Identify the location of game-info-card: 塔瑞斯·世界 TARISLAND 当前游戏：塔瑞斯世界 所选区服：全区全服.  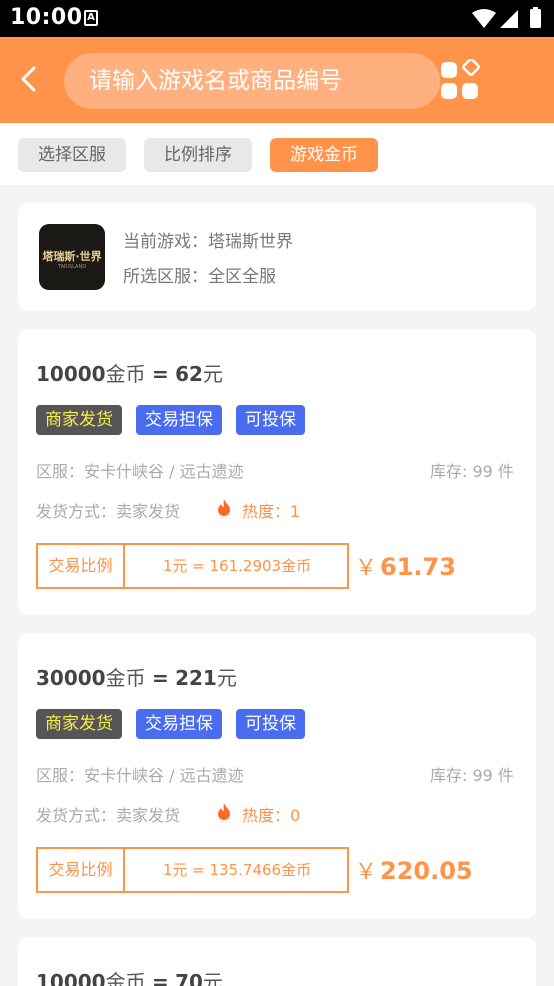
(277, 257).